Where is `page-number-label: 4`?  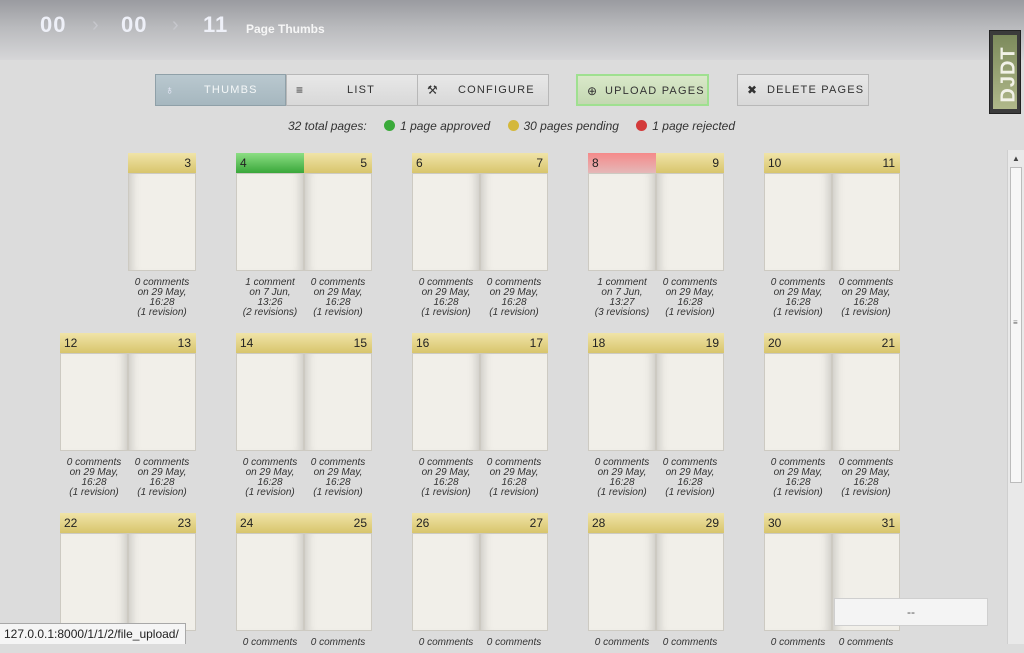 page-number-label: 4 is located at coordinates (270, 163).